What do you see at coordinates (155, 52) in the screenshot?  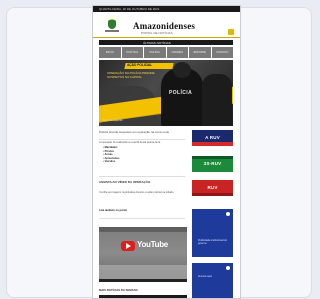 I see `nav-item-policia: POLÍCIA` at bounding box center [155, 52].